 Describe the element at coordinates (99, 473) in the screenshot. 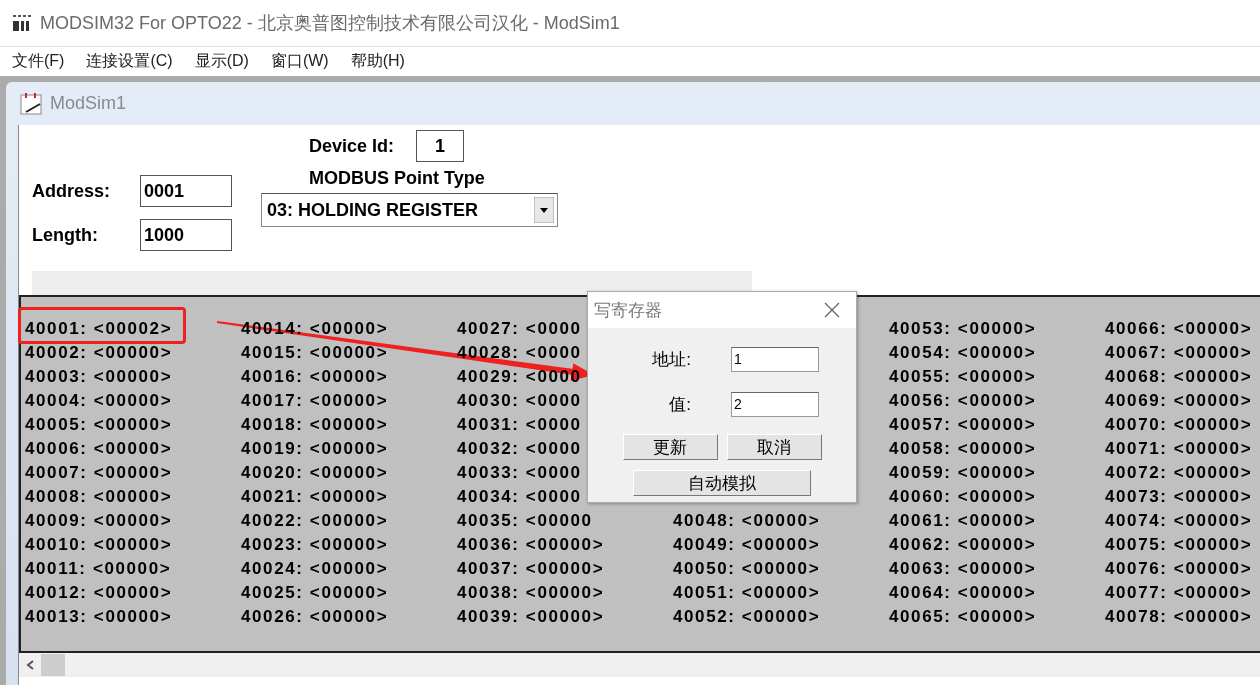

I see `register-value: 40007: <00000>` at that location.